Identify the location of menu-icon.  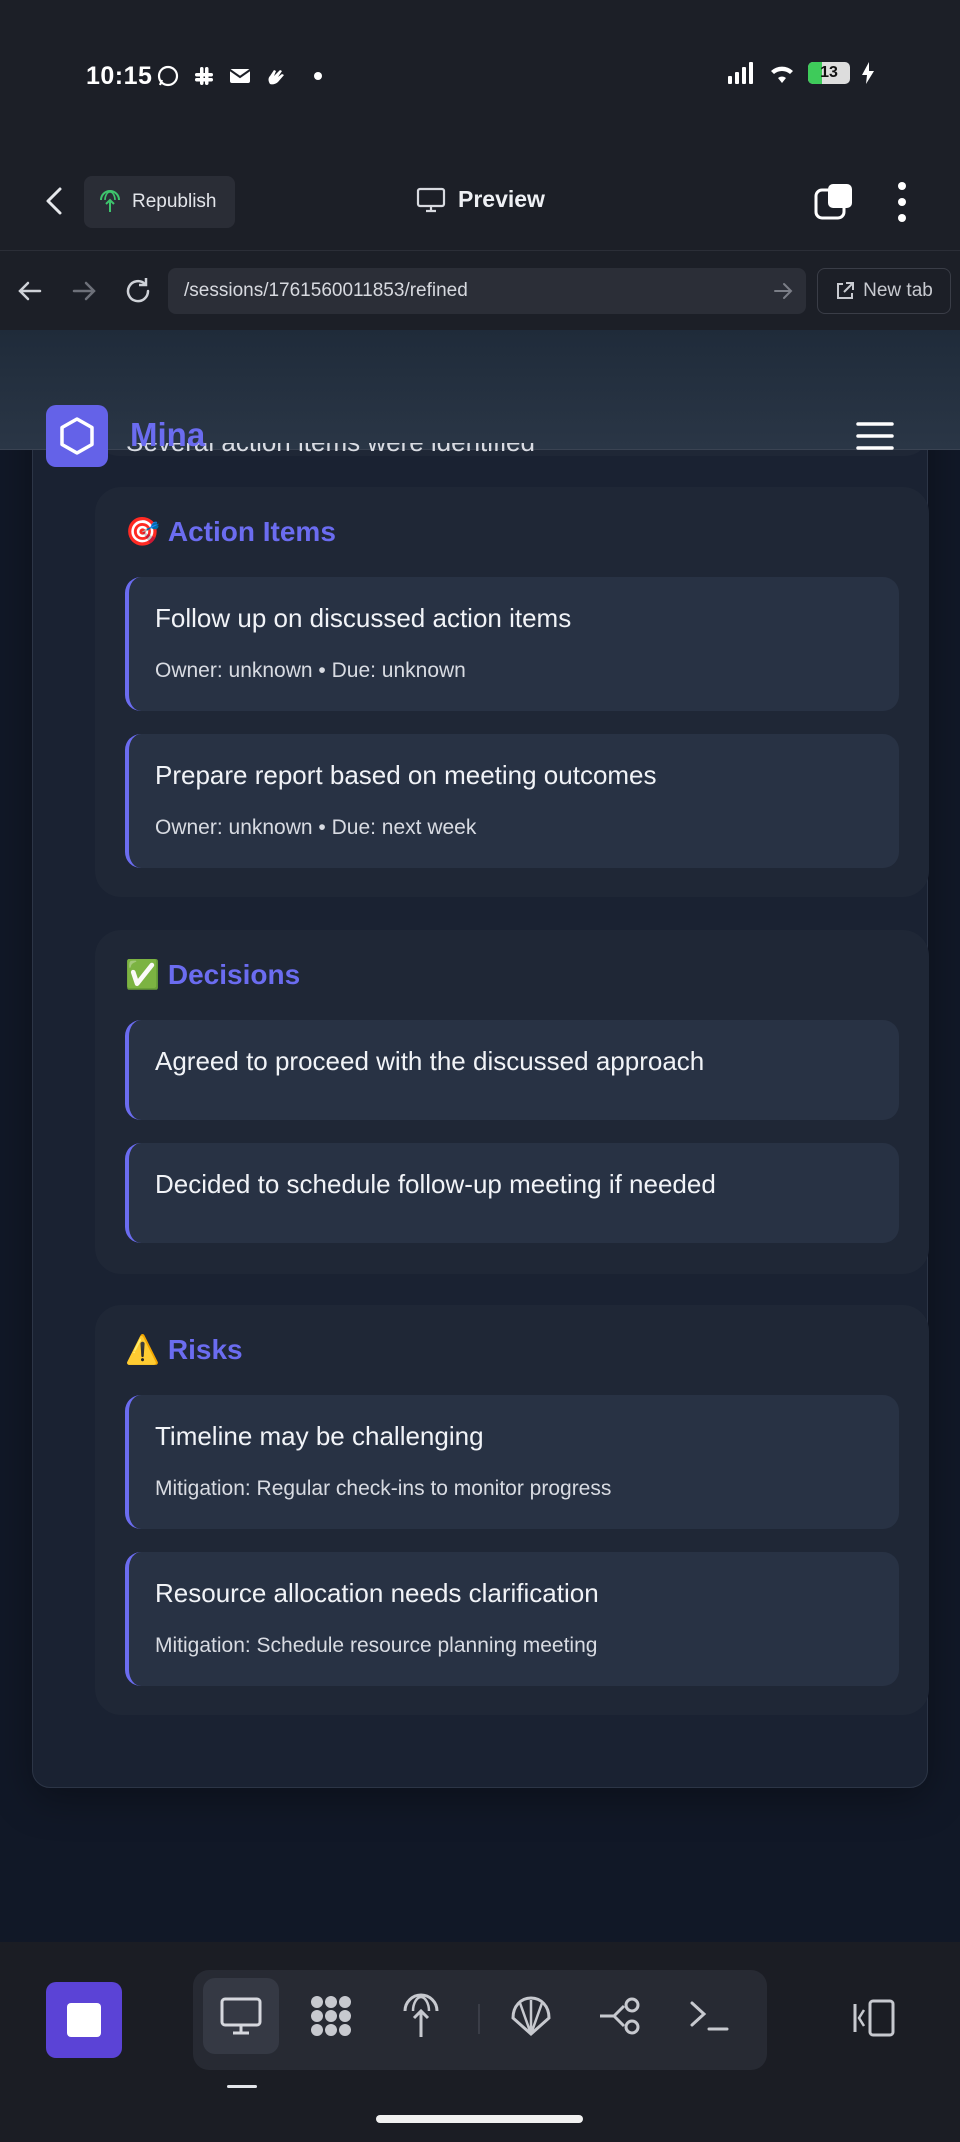
(875, 436).